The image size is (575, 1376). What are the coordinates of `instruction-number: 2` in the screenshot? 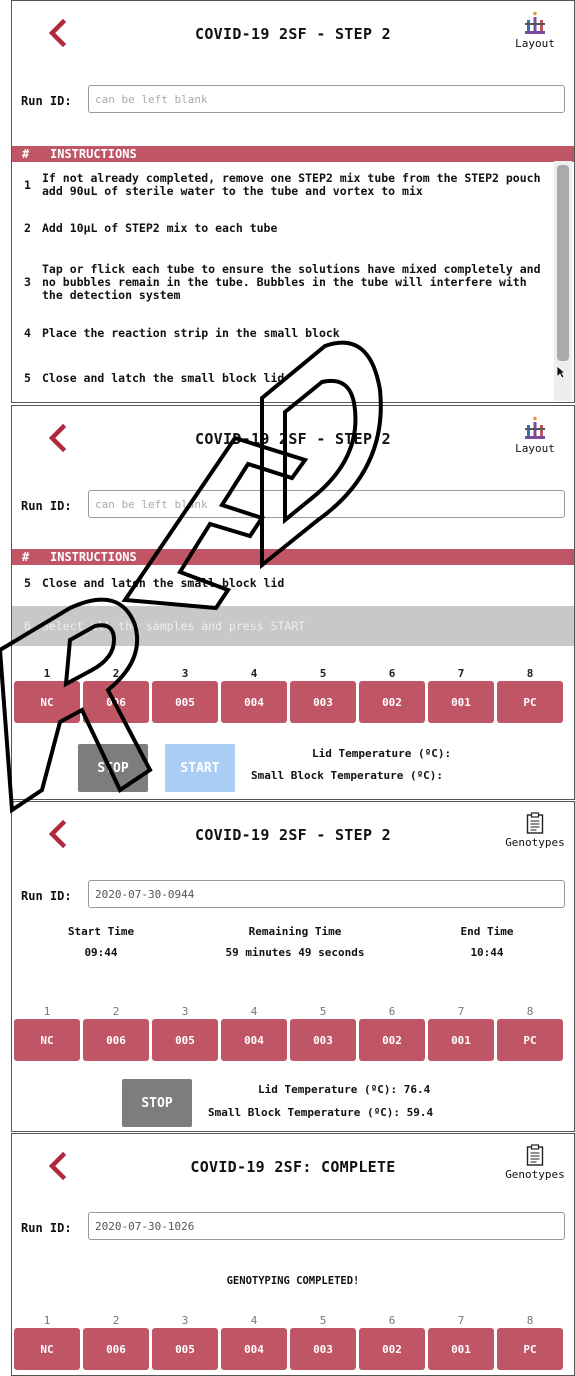 It's located at (27, 227).